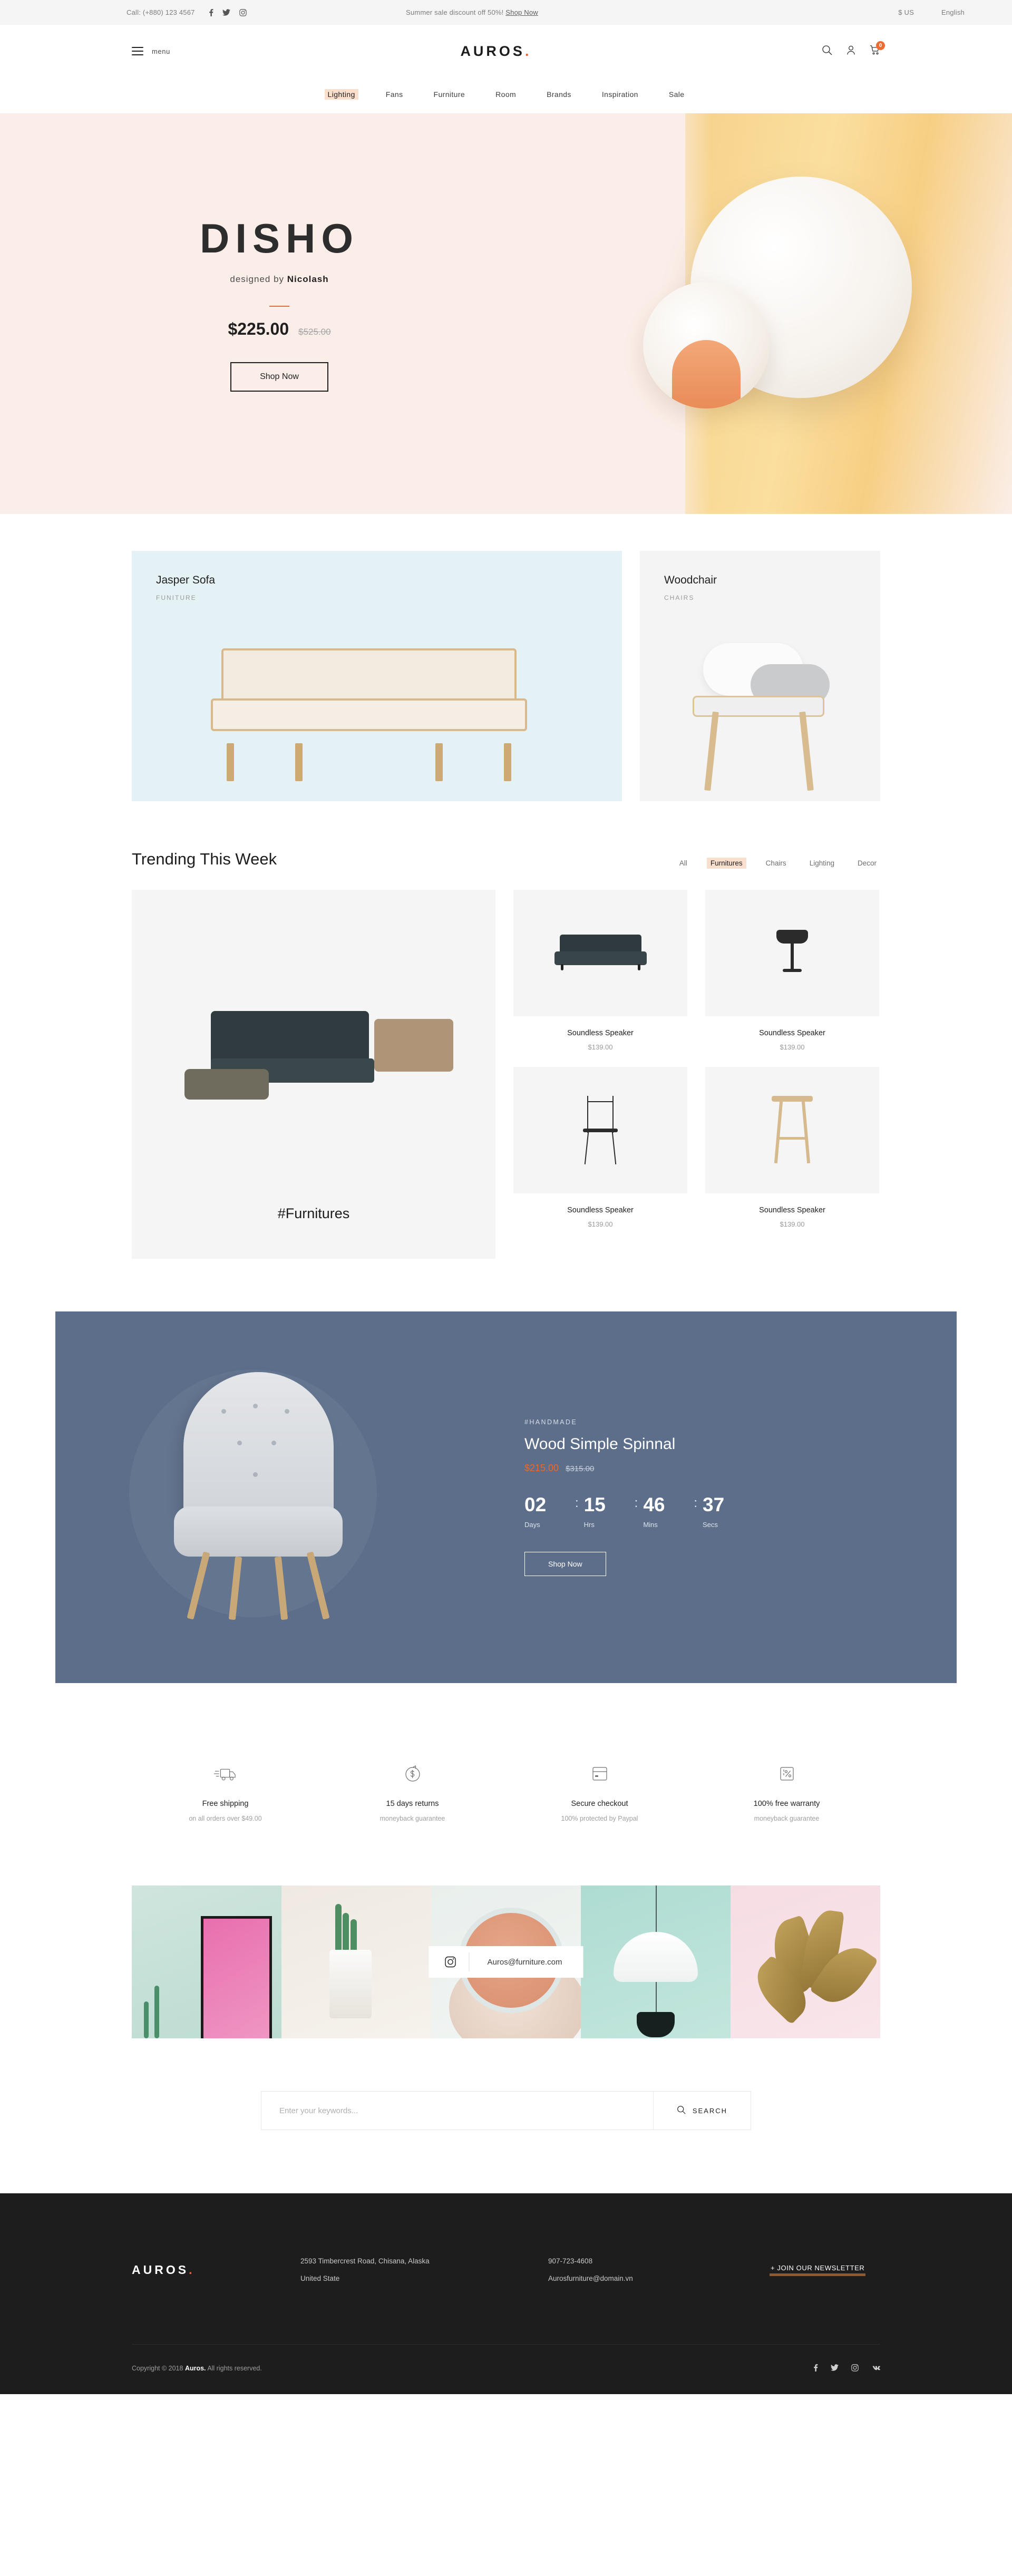  I want to click on topbar-social-links, so click(228, 12).